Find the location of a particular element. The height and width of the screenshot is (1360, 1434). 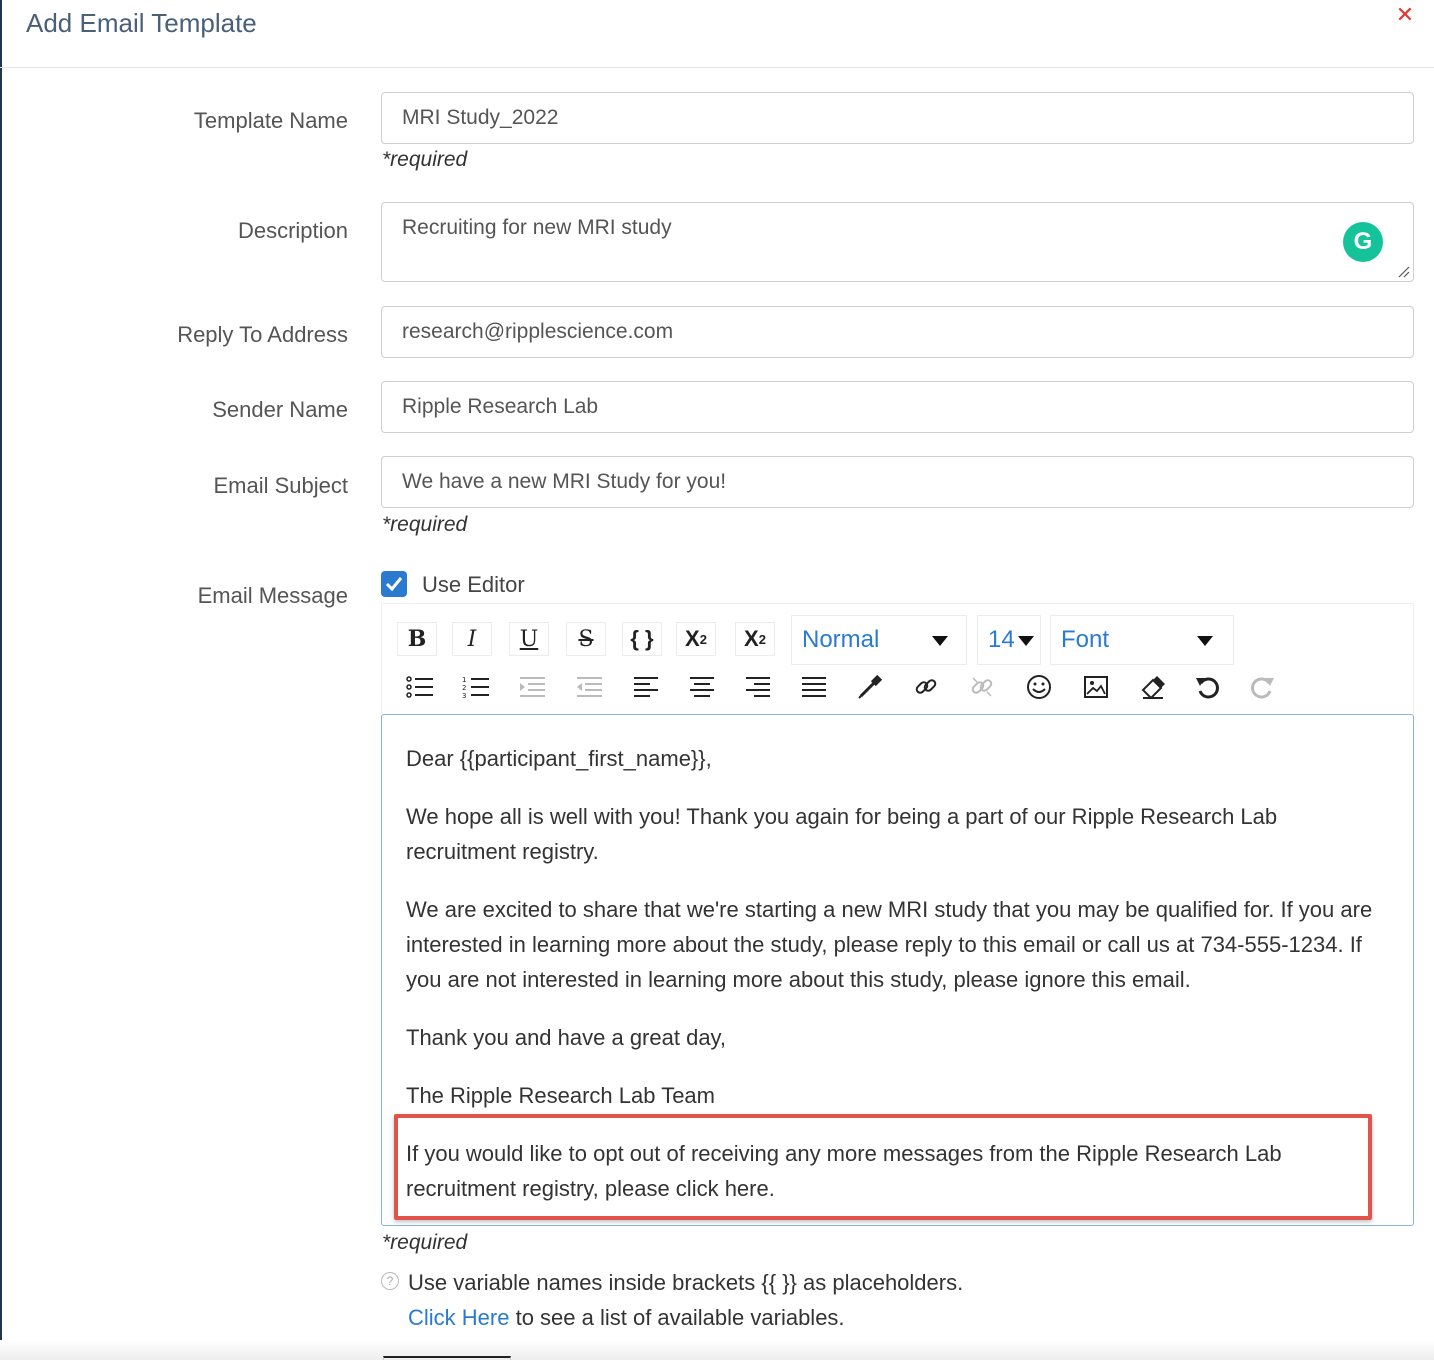

link-icon is located at coordinates (926, 687).